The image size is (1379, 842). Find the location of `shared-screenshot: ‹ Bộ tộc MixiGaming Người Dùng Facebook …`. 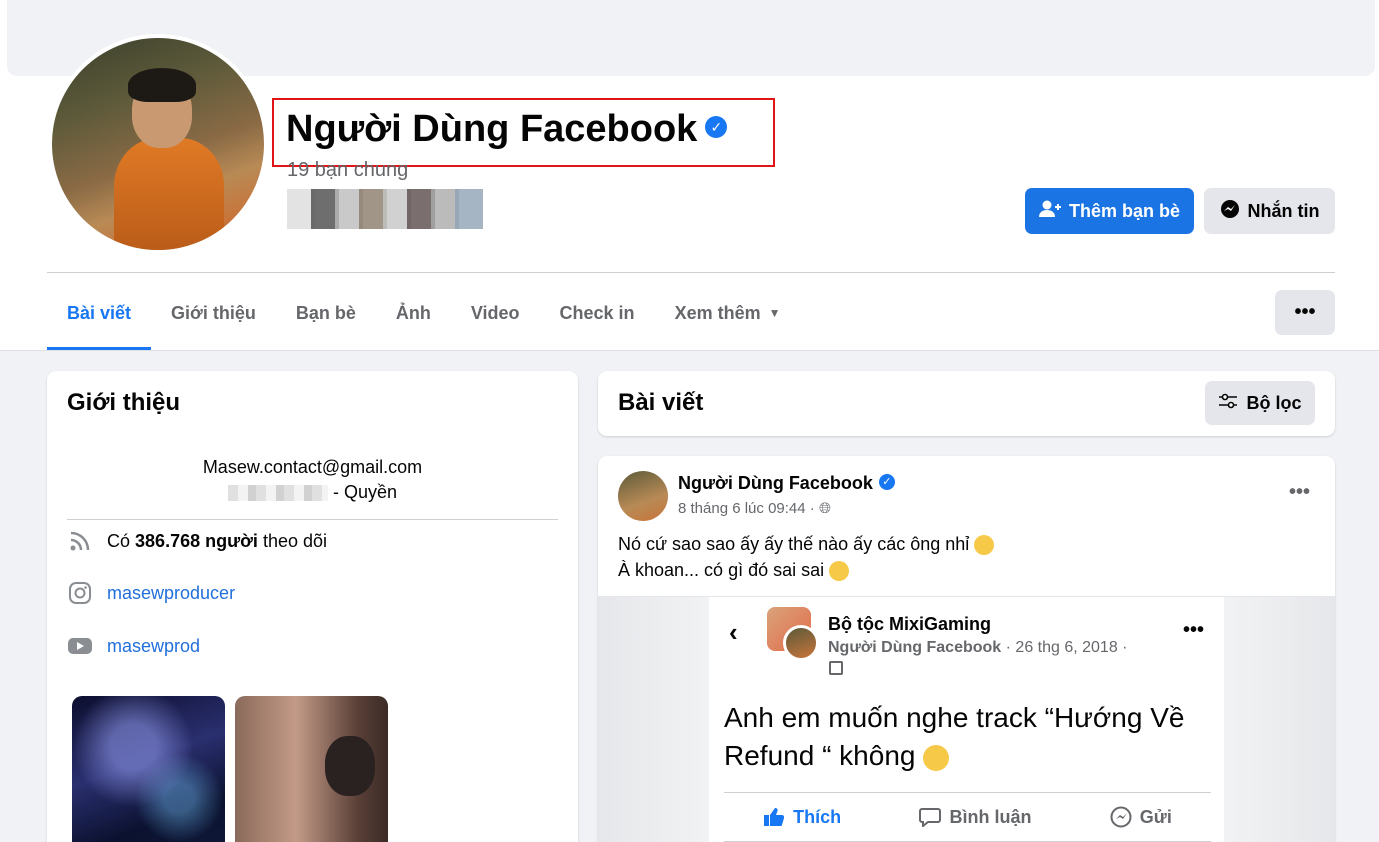

shared-screenshot: ‹ Bộ tộc MixiGaming Người Dùng Facebook … is located at coordinates (966, 719).